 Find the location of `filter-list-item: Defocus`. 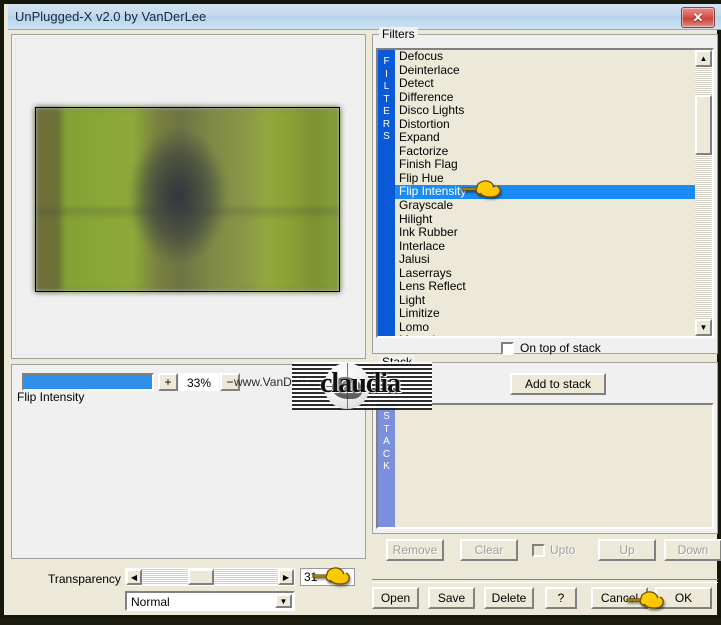

filter-list-item: Defocus is located at coordinates (545, 57).